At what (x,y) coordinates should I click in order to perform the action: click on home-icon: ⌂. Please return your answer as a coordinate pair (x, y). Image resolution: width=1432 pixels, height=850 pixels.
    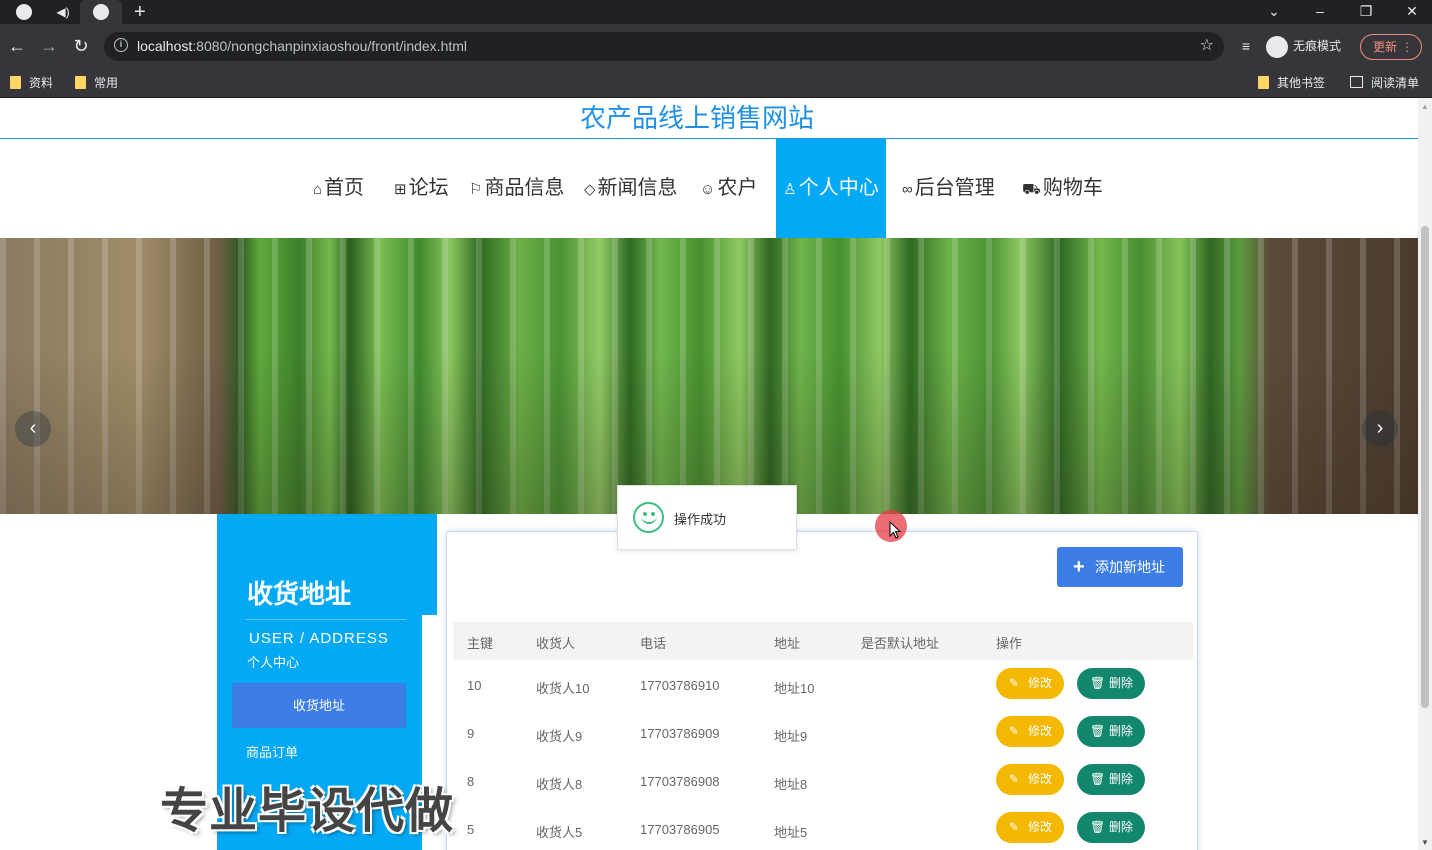
    Looking at the image, I should click on (318, 189).